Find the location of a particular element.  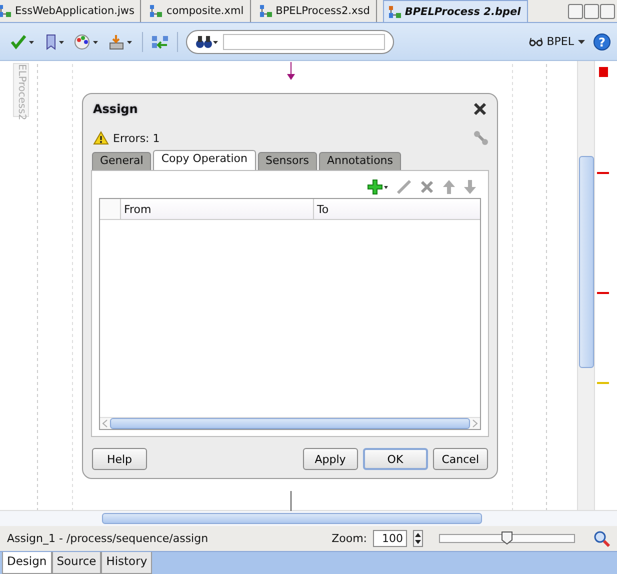

dialog-tab: Copy Operation is located at coordinates (204, 160).